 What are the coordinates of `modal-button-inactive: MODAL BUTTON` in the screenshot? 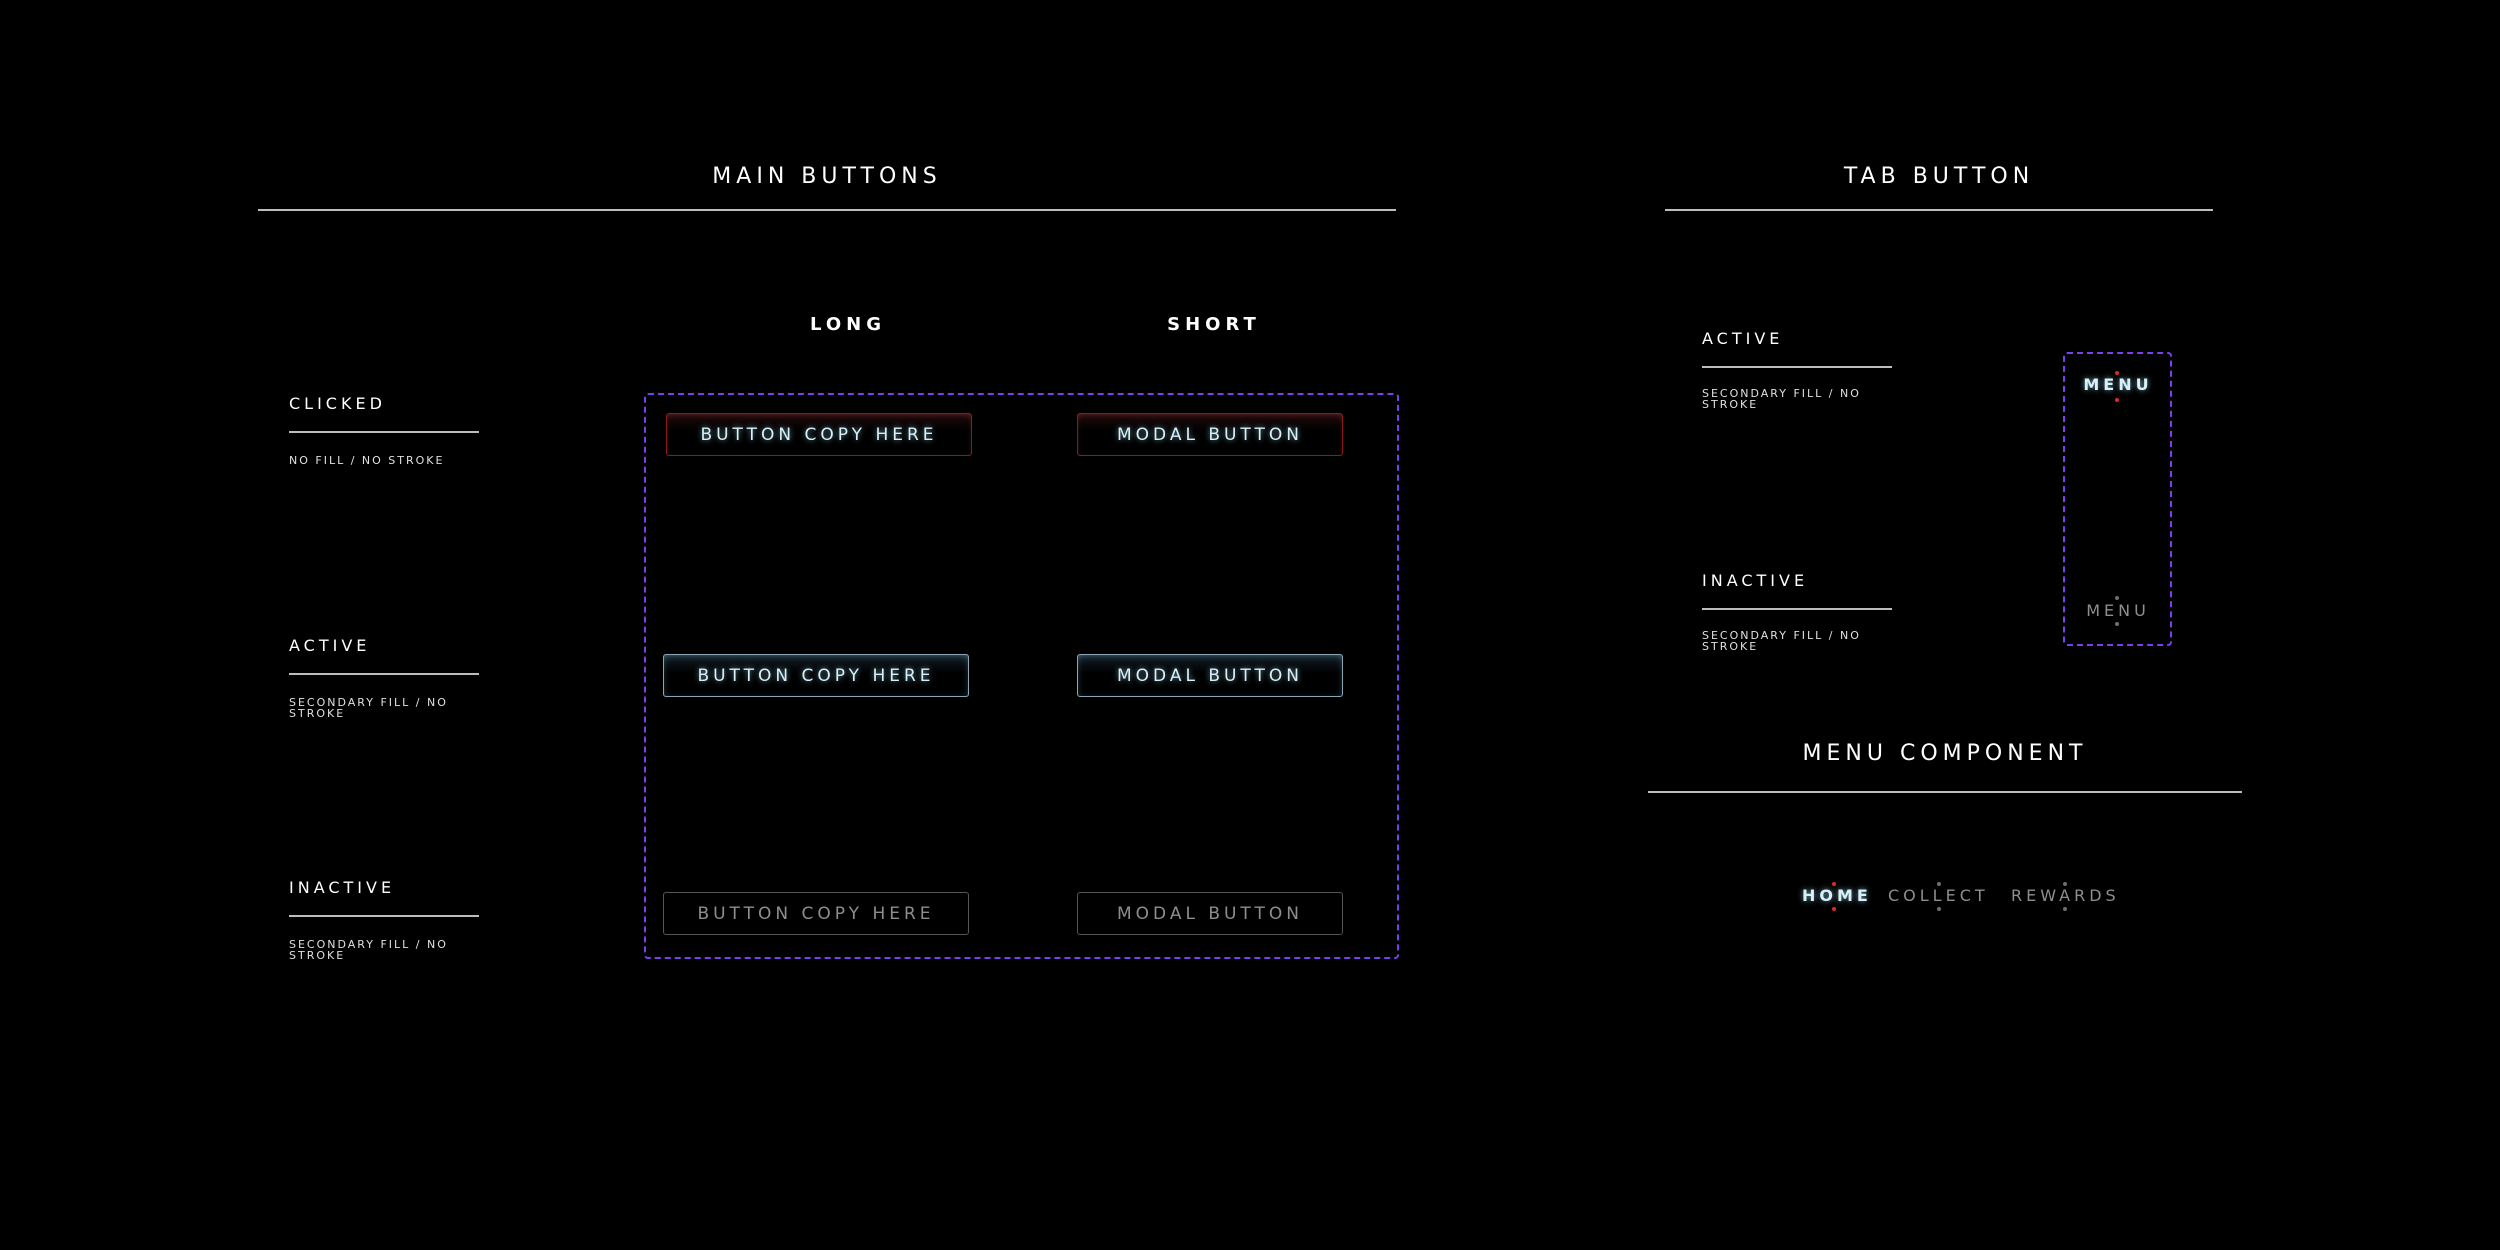 It's located at (1210, 913).